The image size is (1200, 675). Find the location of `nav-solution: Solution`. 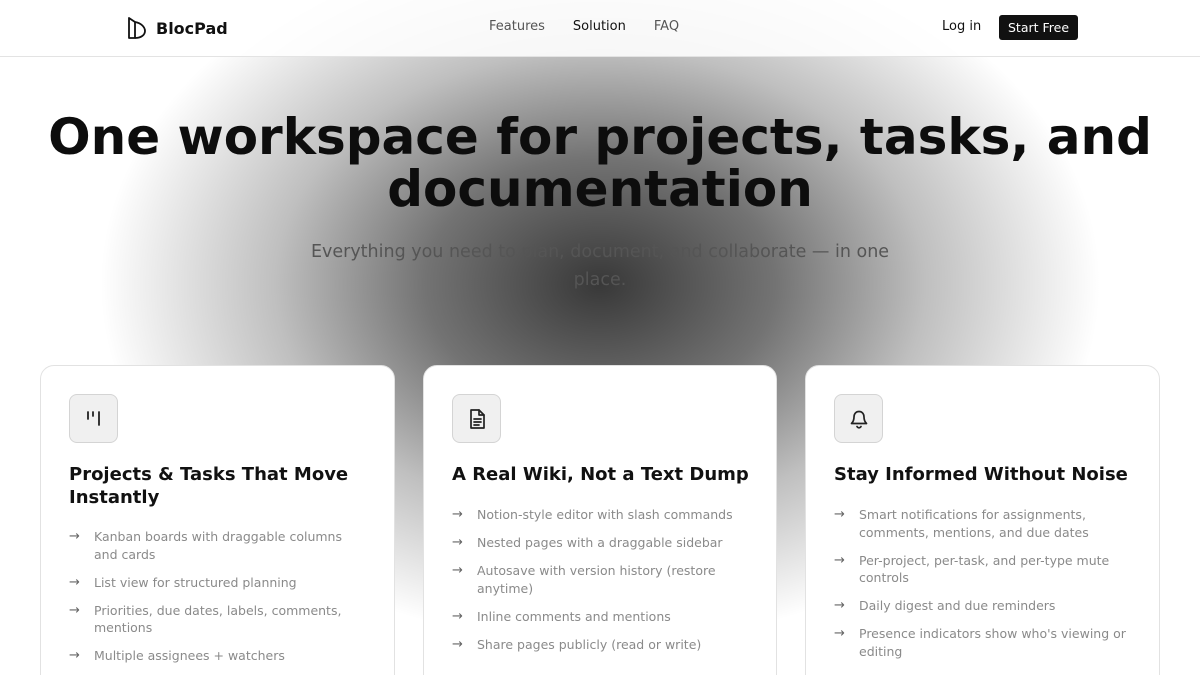

nav-solution: Solution is located at coordinates (599, 26).